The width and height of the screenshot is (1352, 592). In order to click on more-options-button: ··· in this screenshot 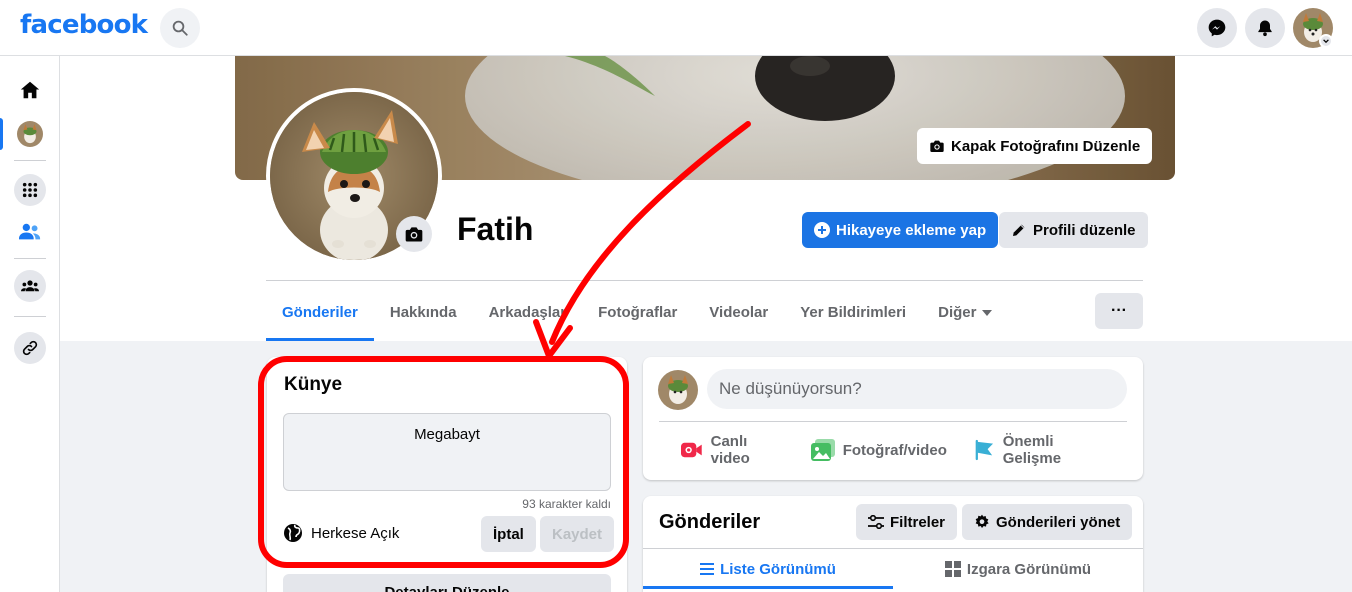, I will do `click(1119, 311)`.